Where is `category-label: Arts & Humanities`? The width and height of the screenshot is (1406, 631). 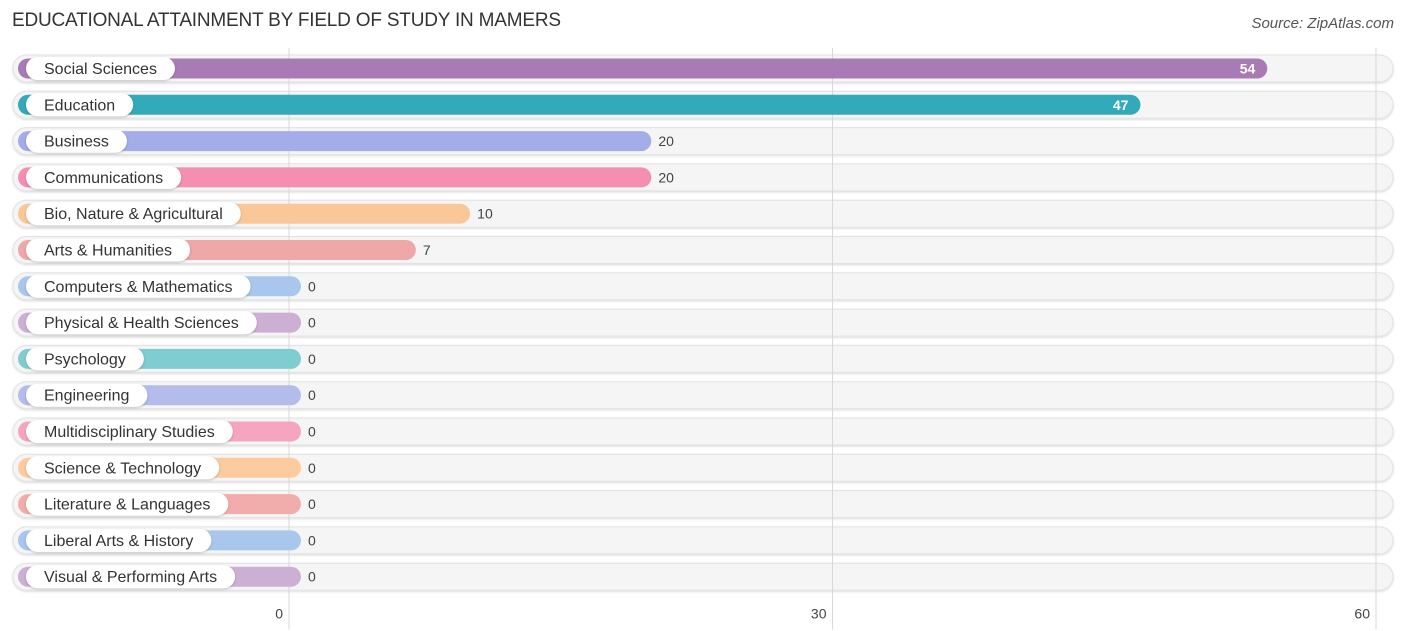 category-label: Arts & Humanities is located at coordinates (108, 251).